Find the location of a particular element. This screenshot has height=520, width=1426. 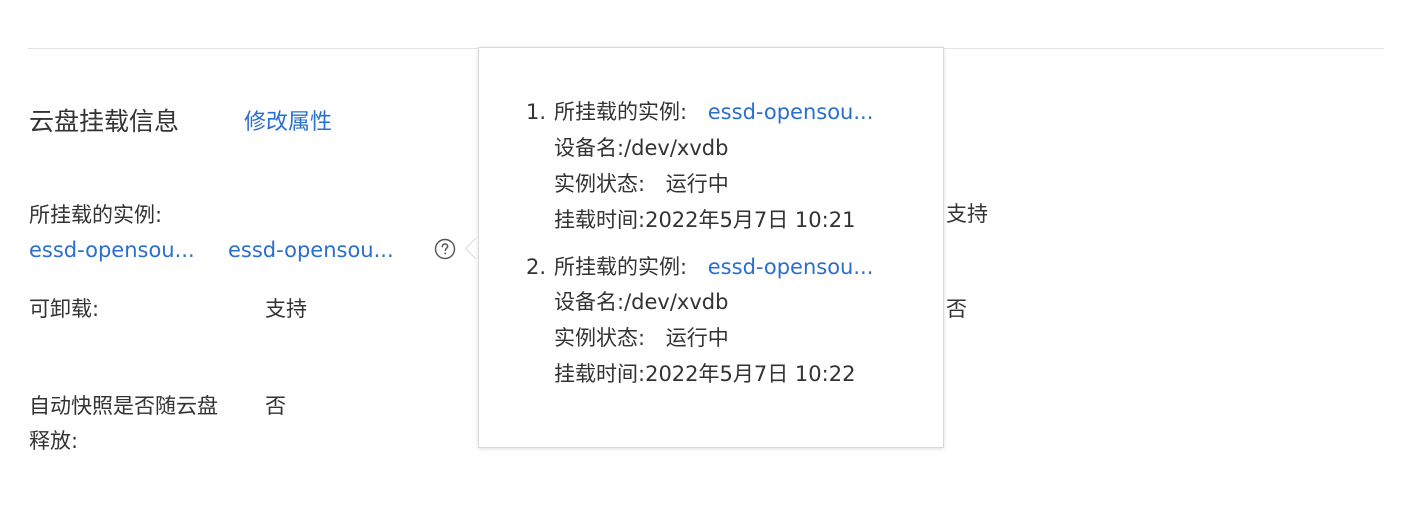

edit-attributes-link: 修改属性 is located at coordinates (288, 123).